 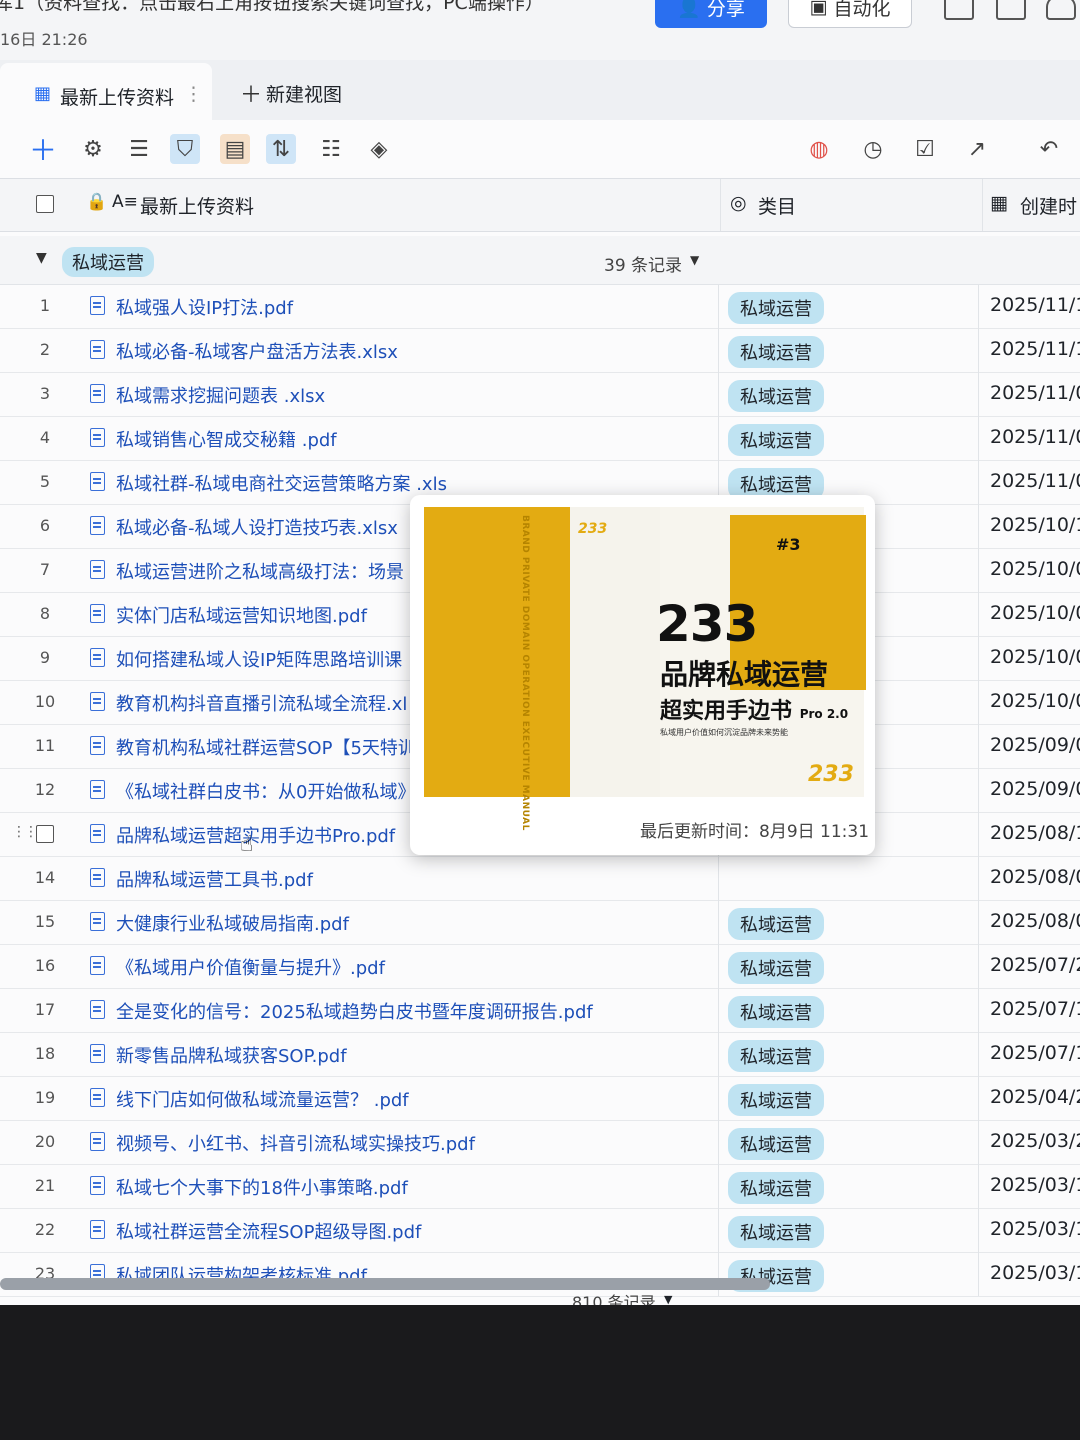 I want to click on file-name-link: 私域七个大事下的18件小事策略.pdf, so click(x=262, y=1187).